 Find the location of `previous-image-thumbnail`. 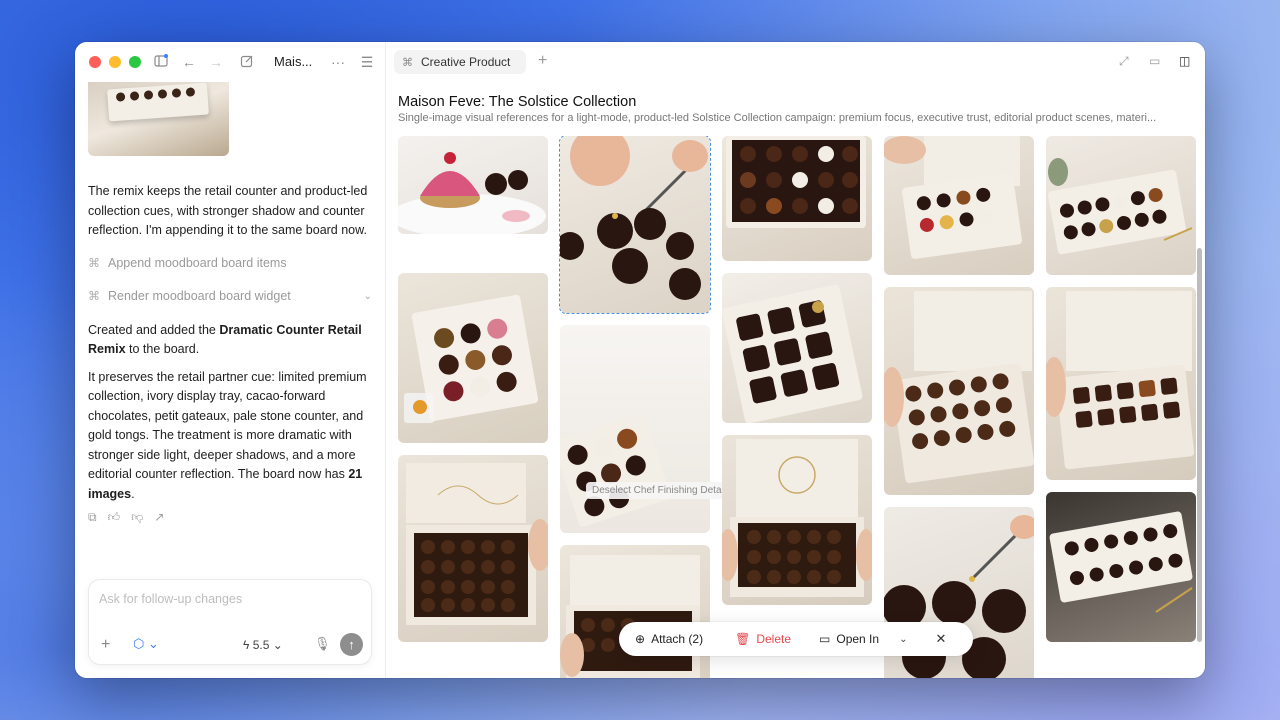

previous-image-thumbnail is located at coordinates (158, 119).